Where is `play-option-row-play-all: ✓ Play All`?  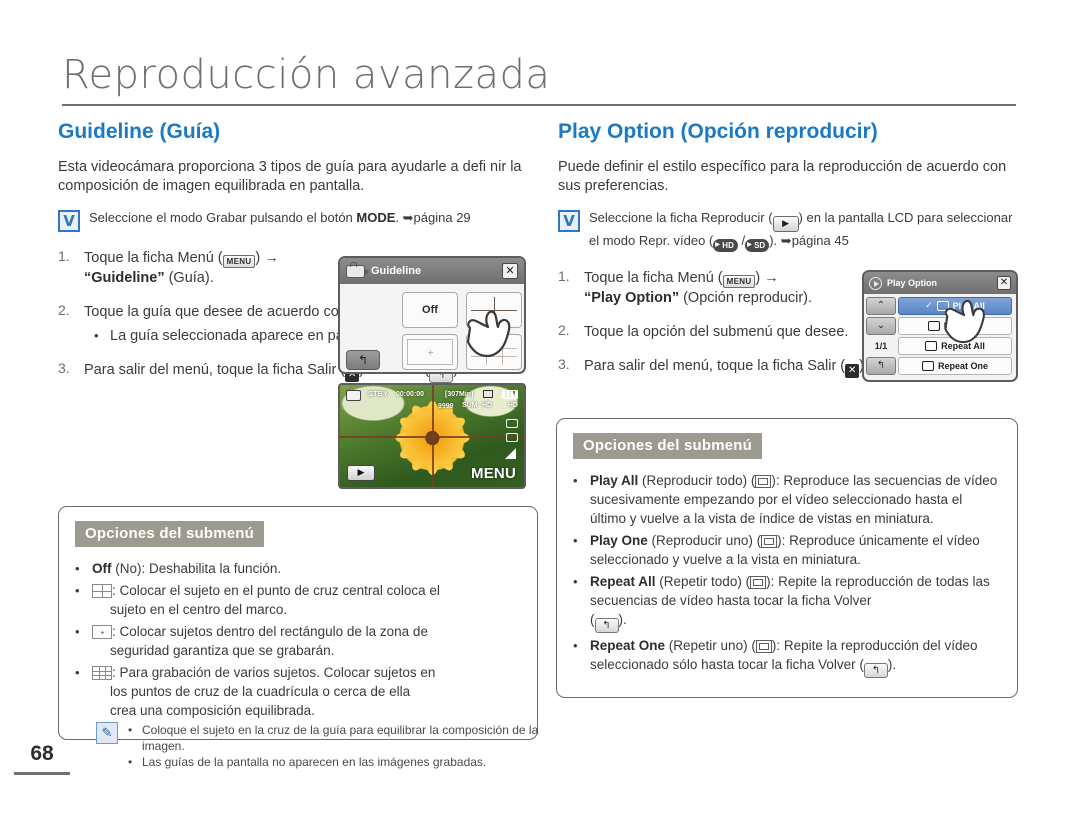
play-option-row-play-all: ✓ Play All is located at coordinates (955, 306).